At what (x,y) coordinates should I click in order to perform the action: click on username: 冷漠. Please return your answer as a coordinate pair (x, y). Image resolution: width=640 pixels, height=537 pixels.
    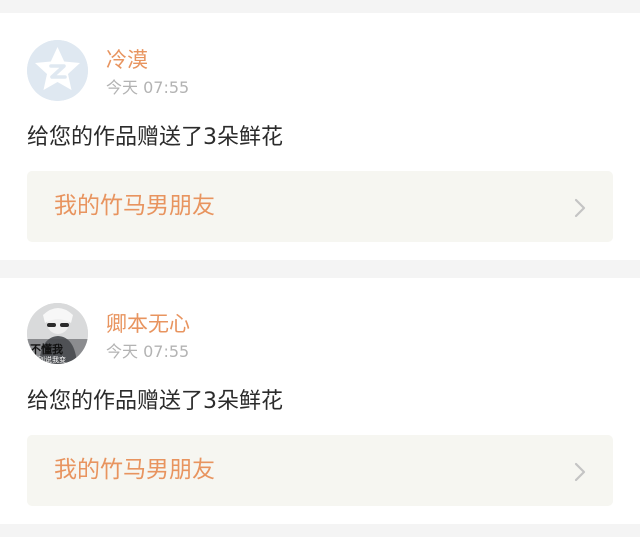
    Looking at the image, I should click on (127, 60).